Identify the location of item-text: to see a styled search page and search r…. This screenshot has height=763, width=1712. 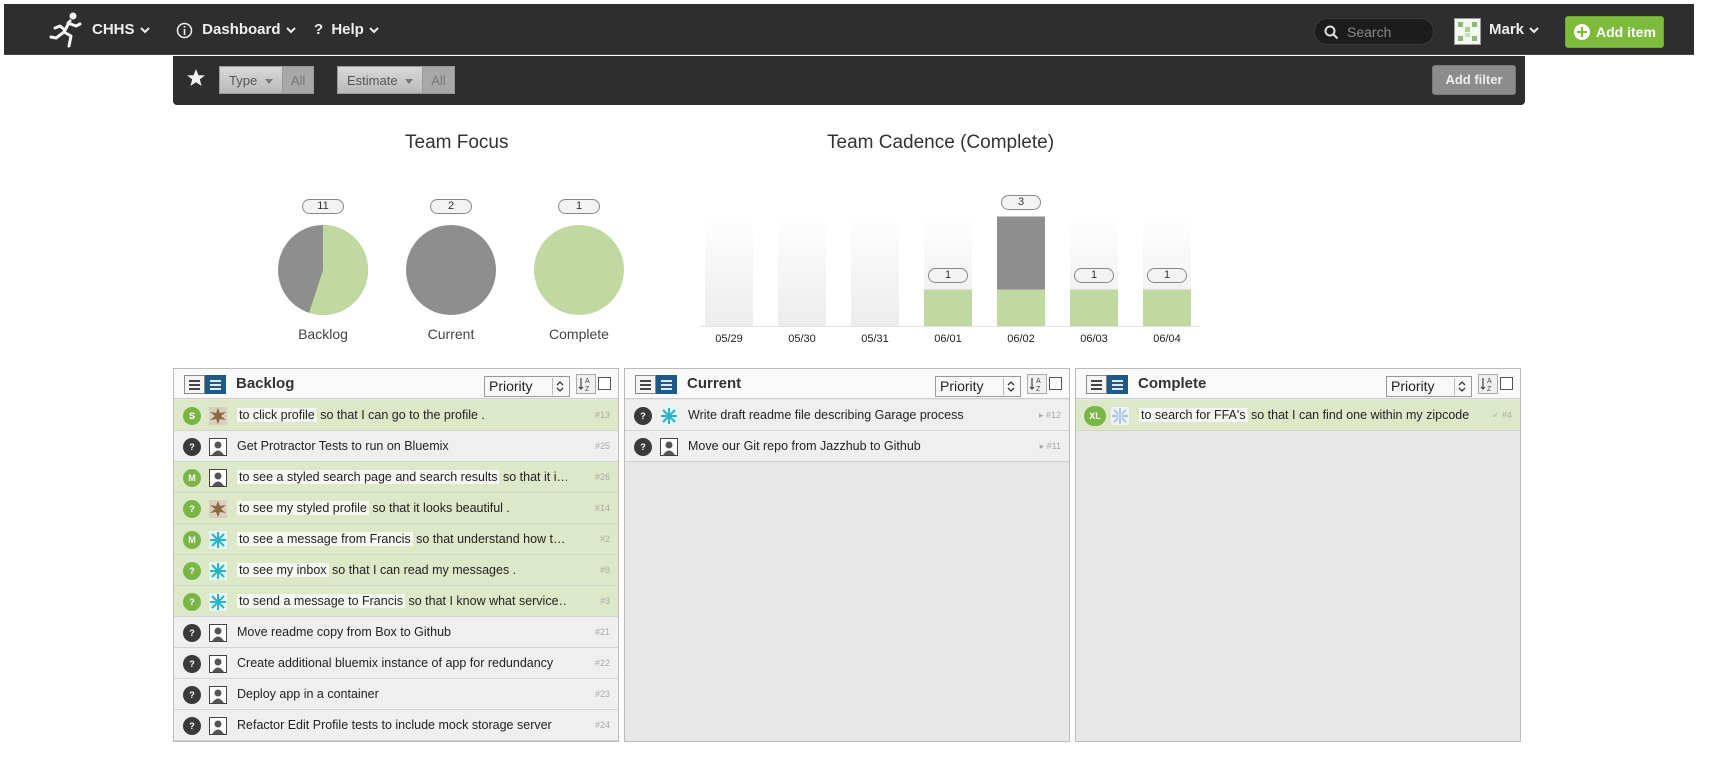
(402, 477).